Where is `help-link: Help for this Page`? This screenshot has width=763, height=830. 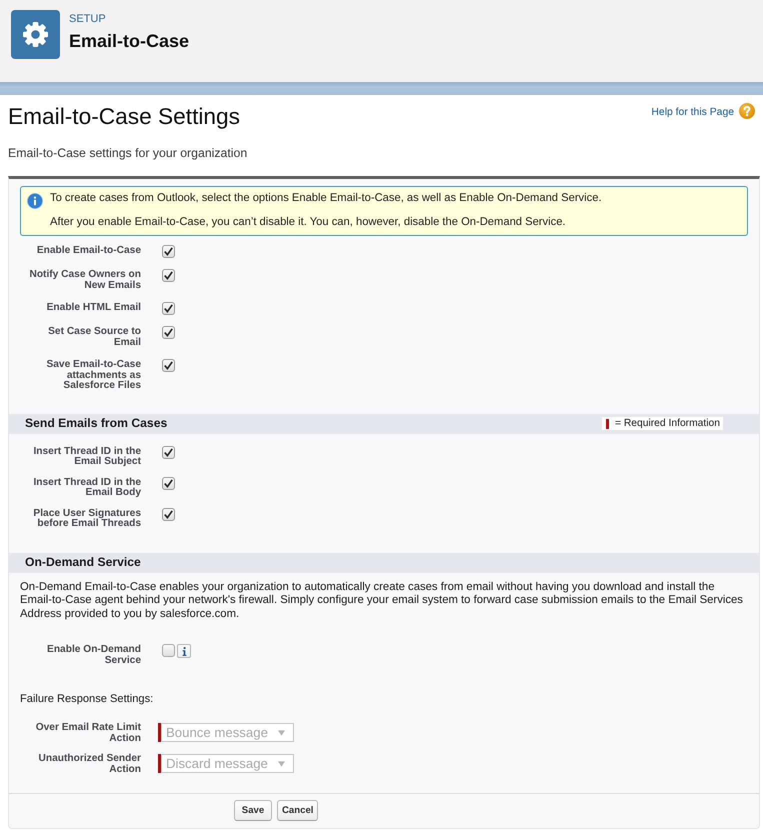 help-link: Help for this Page is located at coordinates (692, 112).